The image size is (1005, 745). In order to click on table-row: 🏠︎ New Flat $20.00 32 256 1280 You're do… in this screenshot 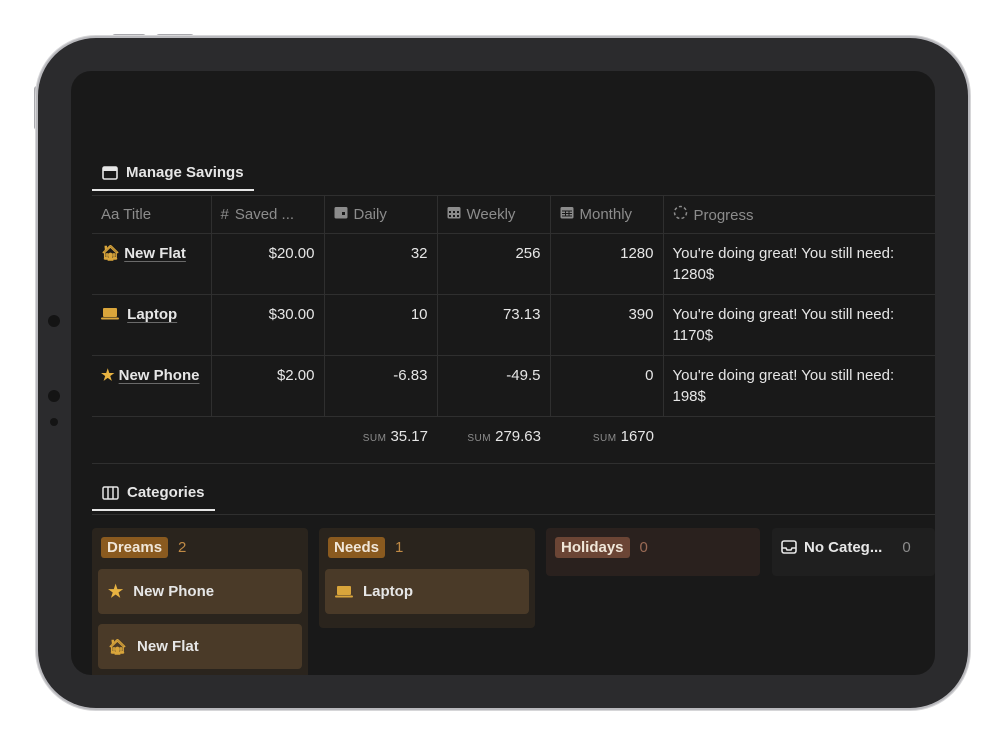, I will do `click(513, 264)`.